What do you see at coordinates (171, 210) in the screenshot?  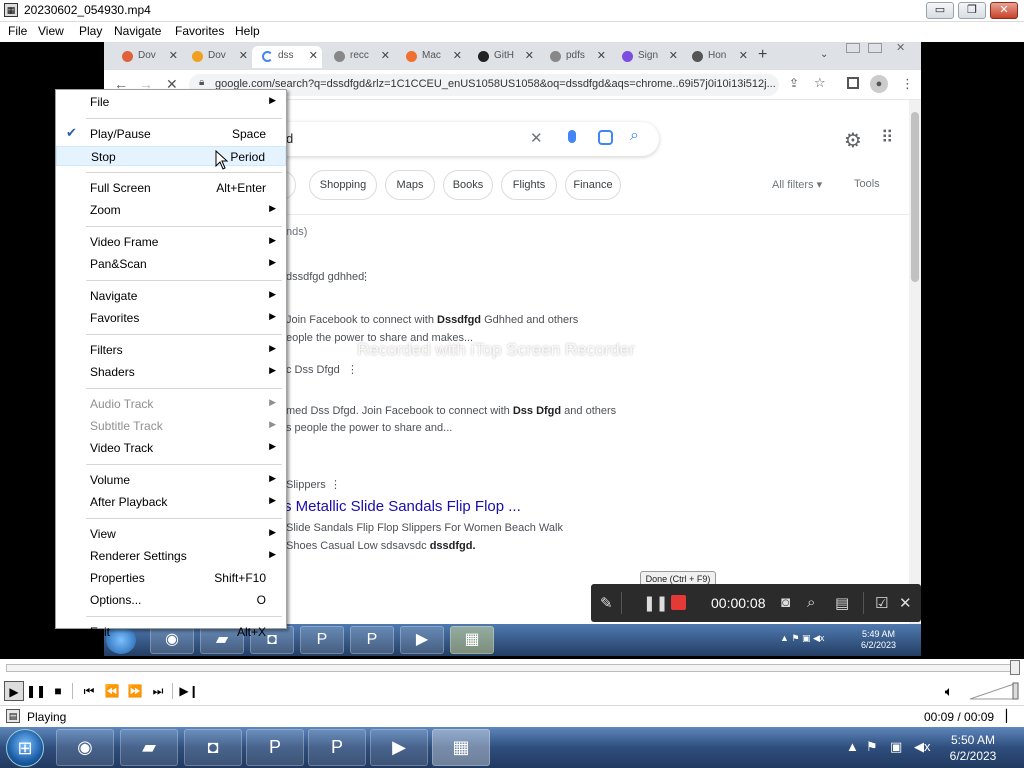 I see `context-menu-item-zoom: Zoom ▶` at bounding box center [171, 210].